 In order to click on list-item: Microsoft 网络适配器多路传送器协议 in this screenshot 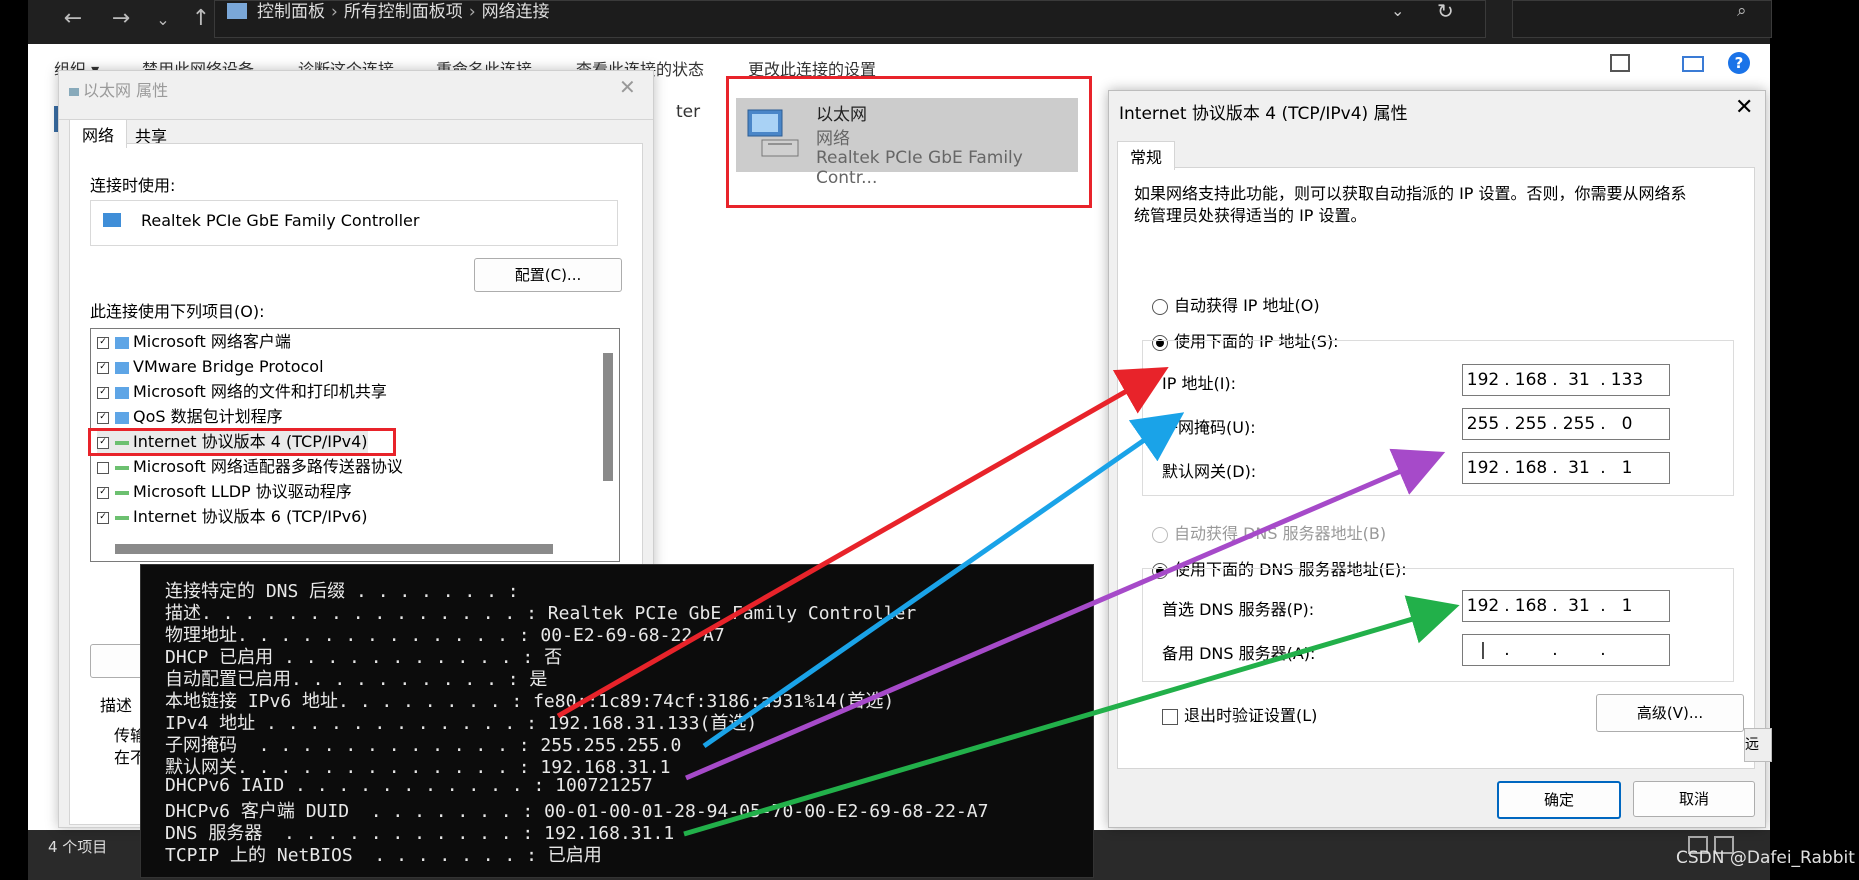, I will do `click(250, 466)`.